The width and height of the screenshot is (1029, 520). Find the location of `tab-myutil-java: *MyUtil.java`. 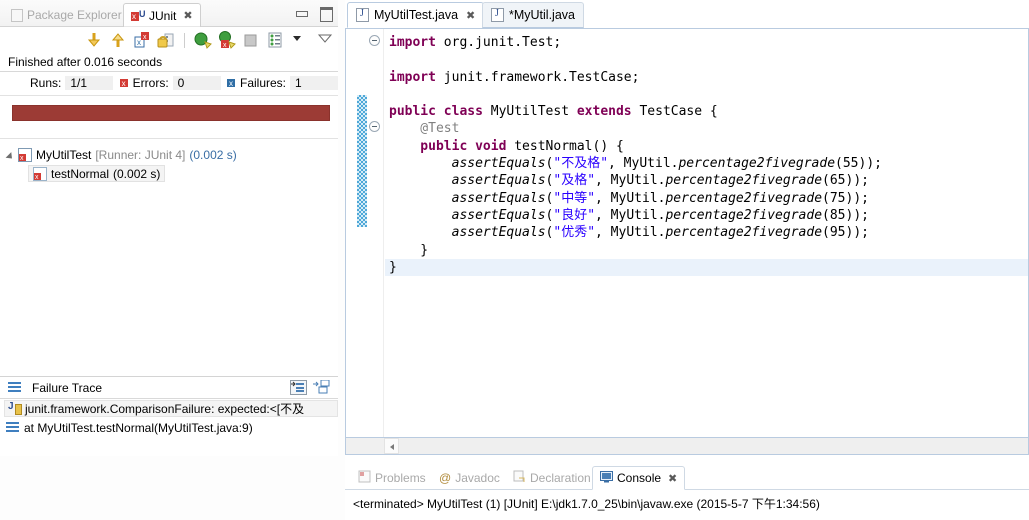

tab-myutil-java: *MyUtil.java is located at coordinates (533, 15).